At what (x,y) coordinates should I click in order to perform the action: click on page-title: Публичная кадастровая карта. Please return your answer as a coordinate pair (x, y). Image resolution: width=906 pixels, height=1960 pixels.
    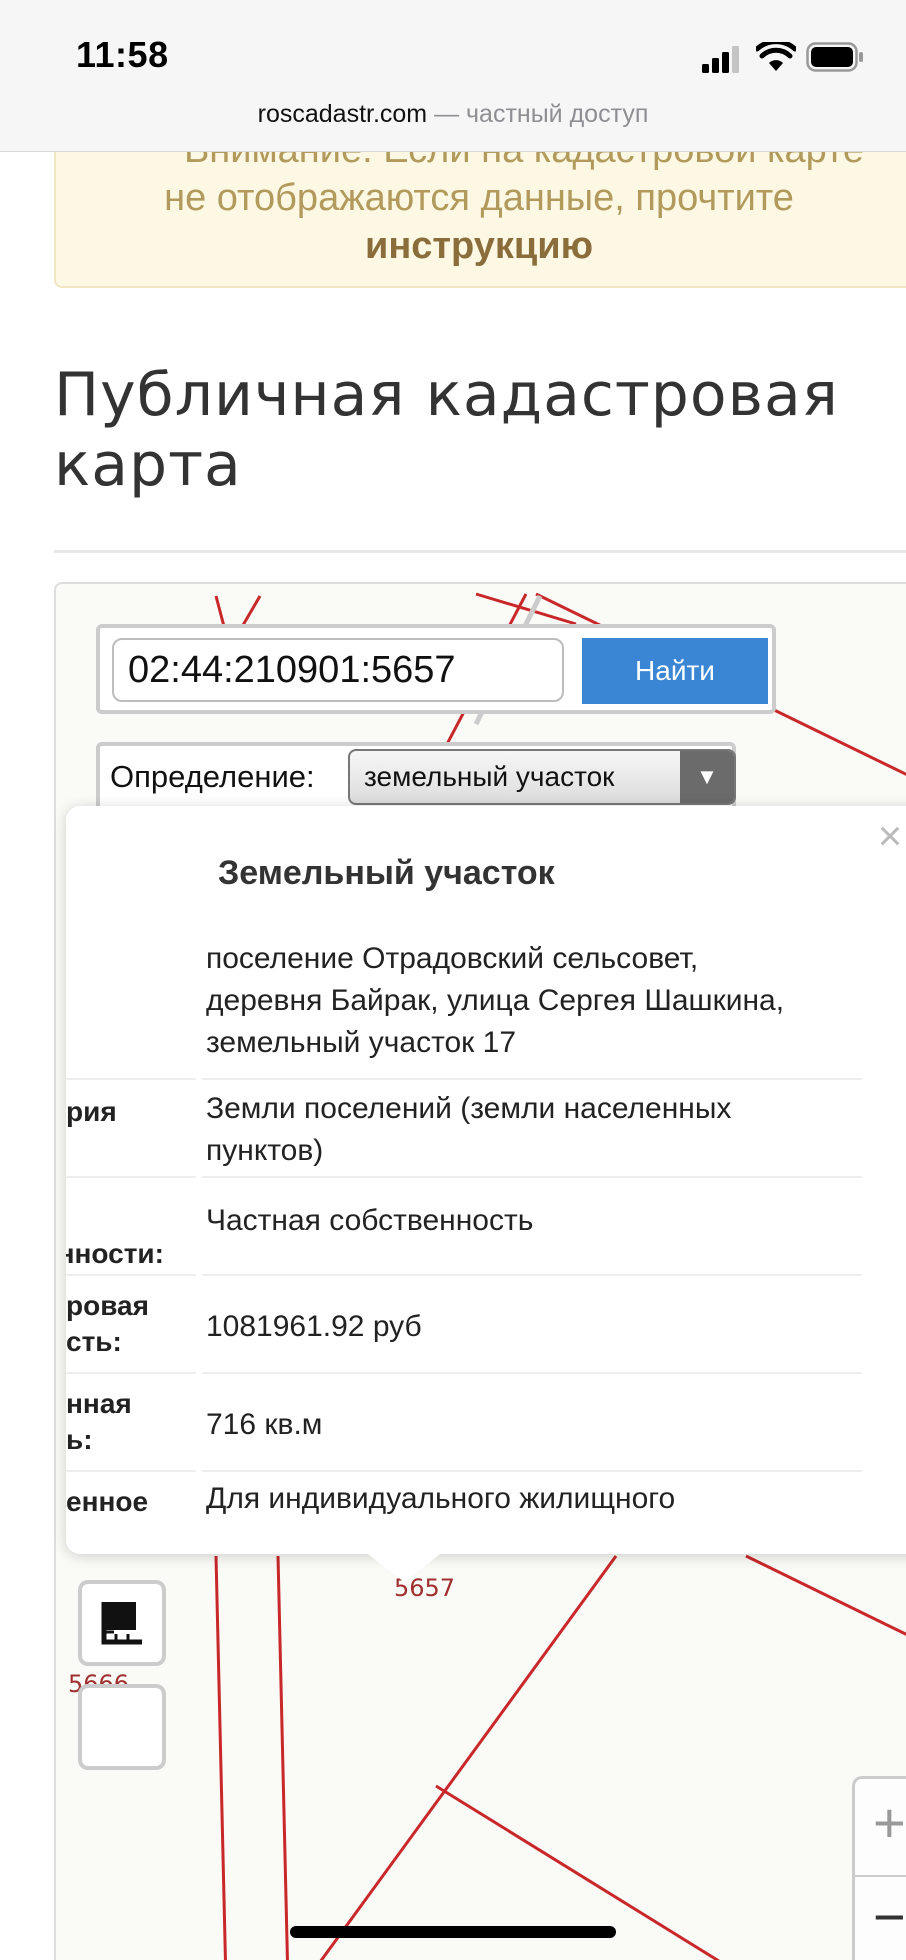
    Looking at the image, I should click on (480, 430).